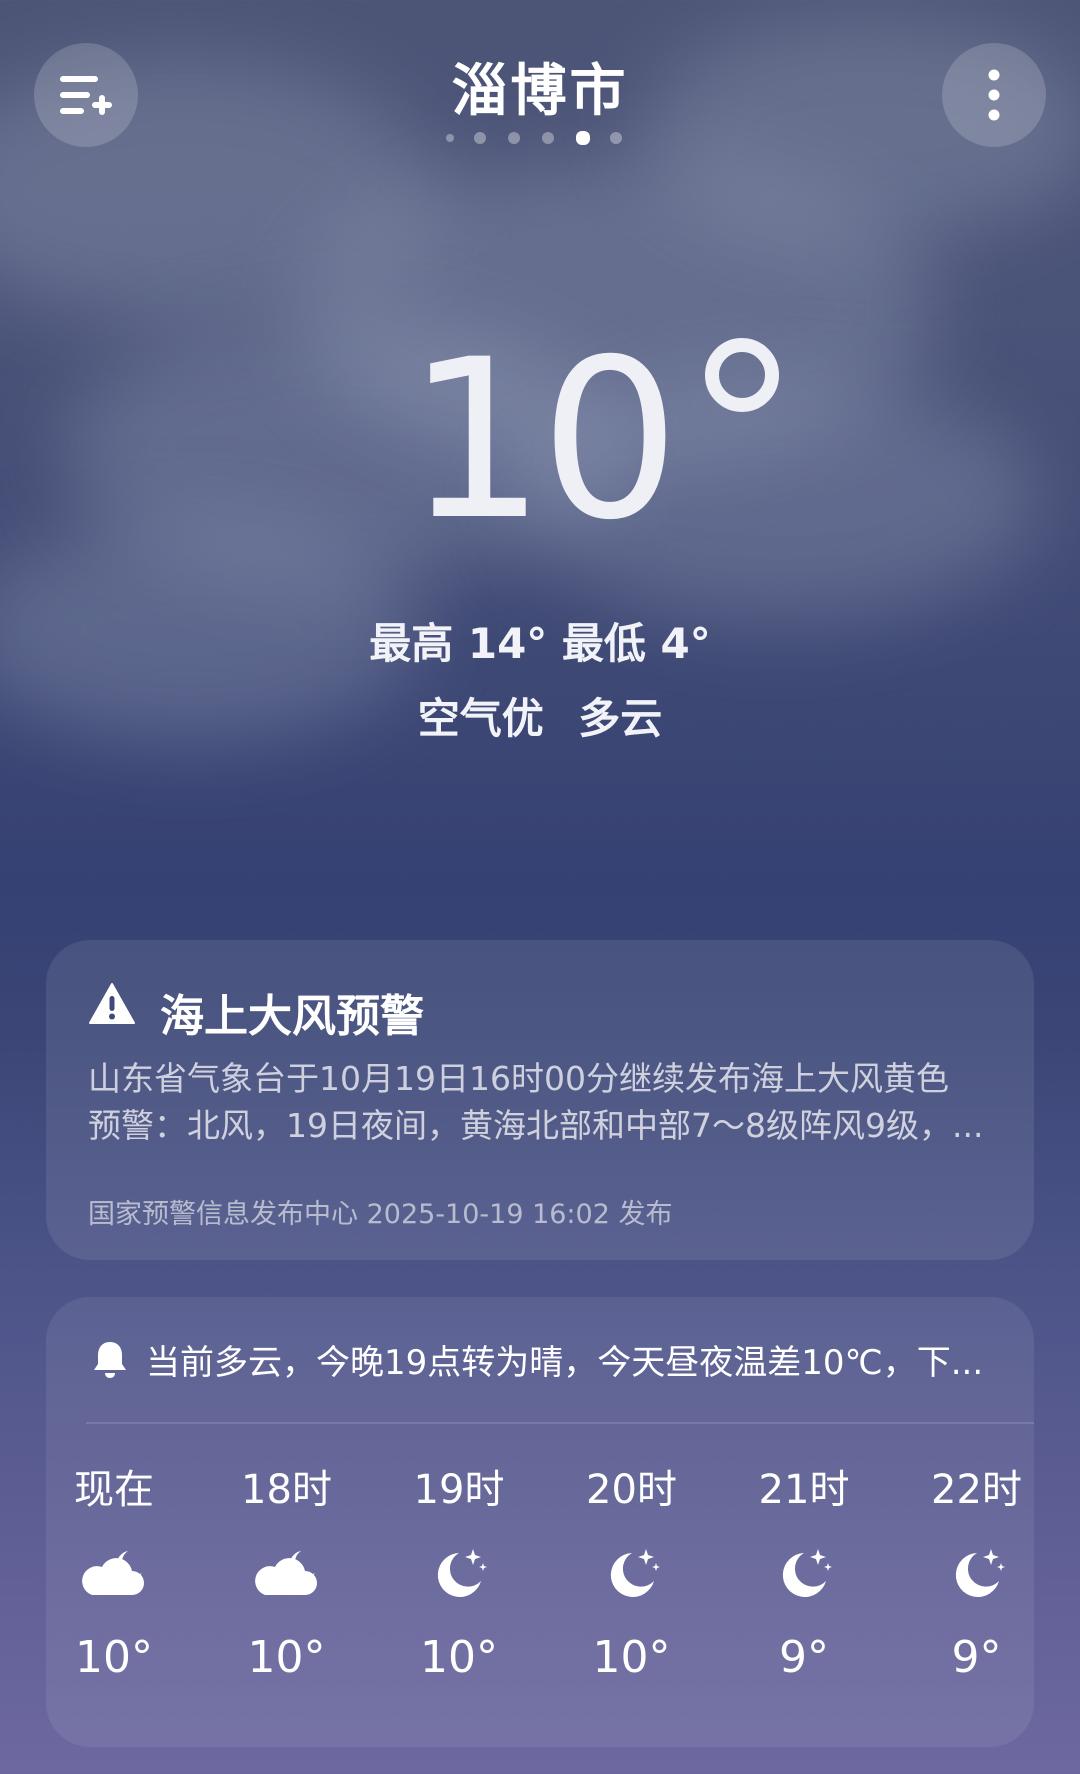 The height and width of the screenshot is (1774, 1080). Describe the element at coordinates (292, 1016) in the screenshot. I see `alert-title: 海上大风预警` at that location.